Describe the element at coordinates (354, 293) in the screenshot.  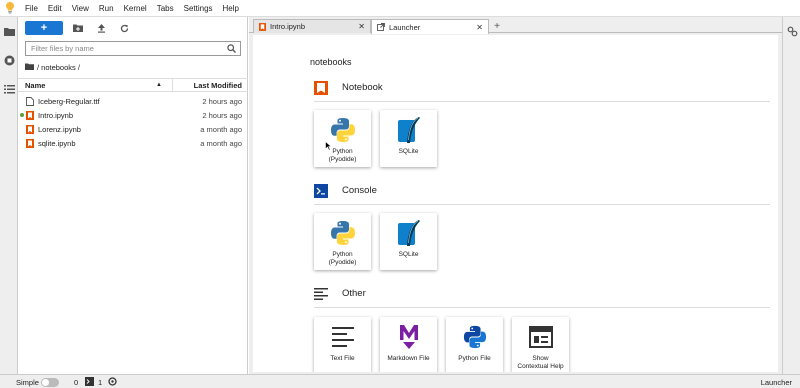
I see `section-title-other: Other` at that location.